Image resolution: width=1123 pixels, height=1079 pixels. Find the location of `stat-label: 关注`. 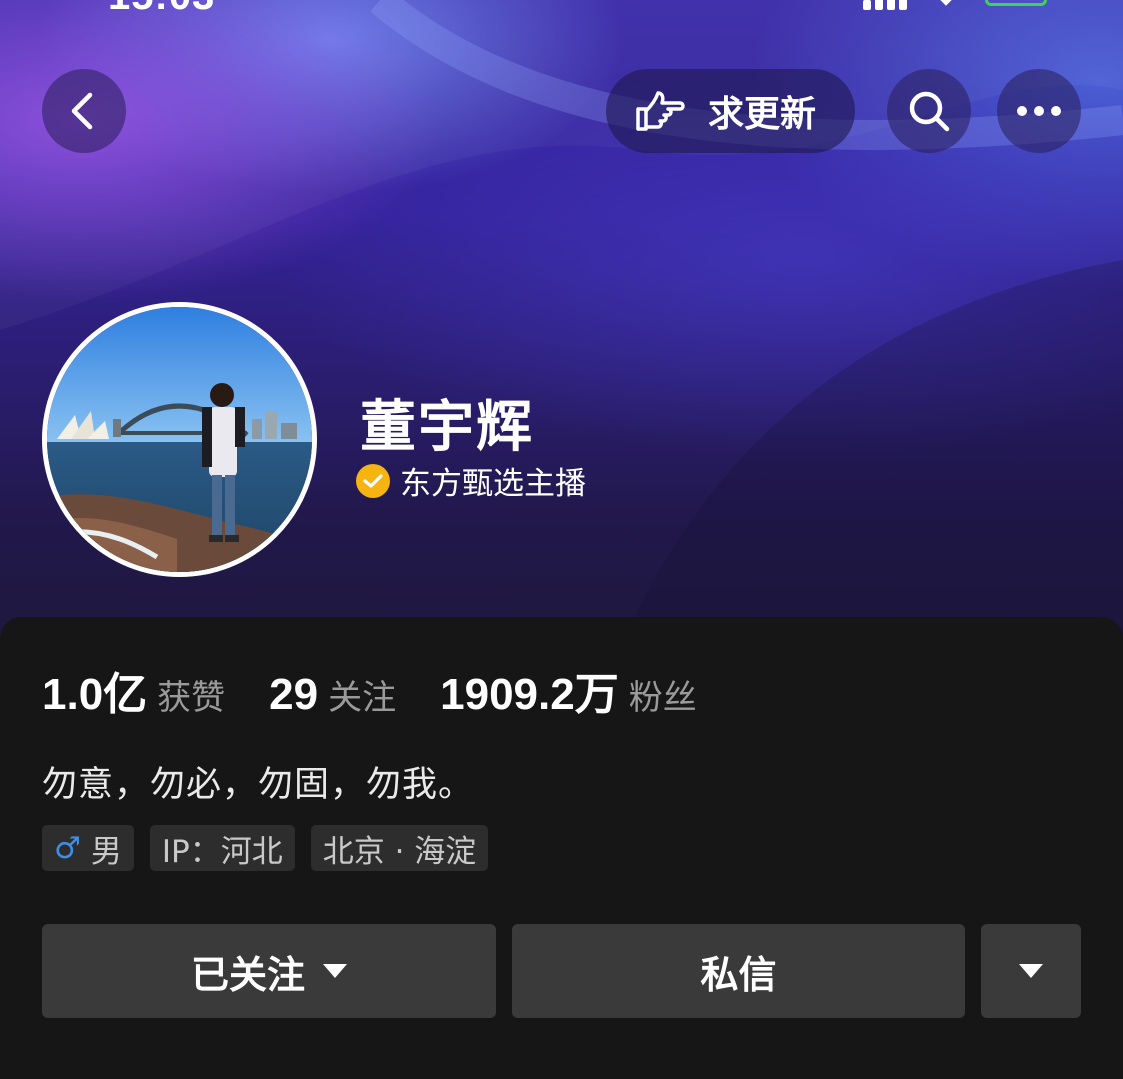

stat-label: 关注 is located at coordinates (362, 698).